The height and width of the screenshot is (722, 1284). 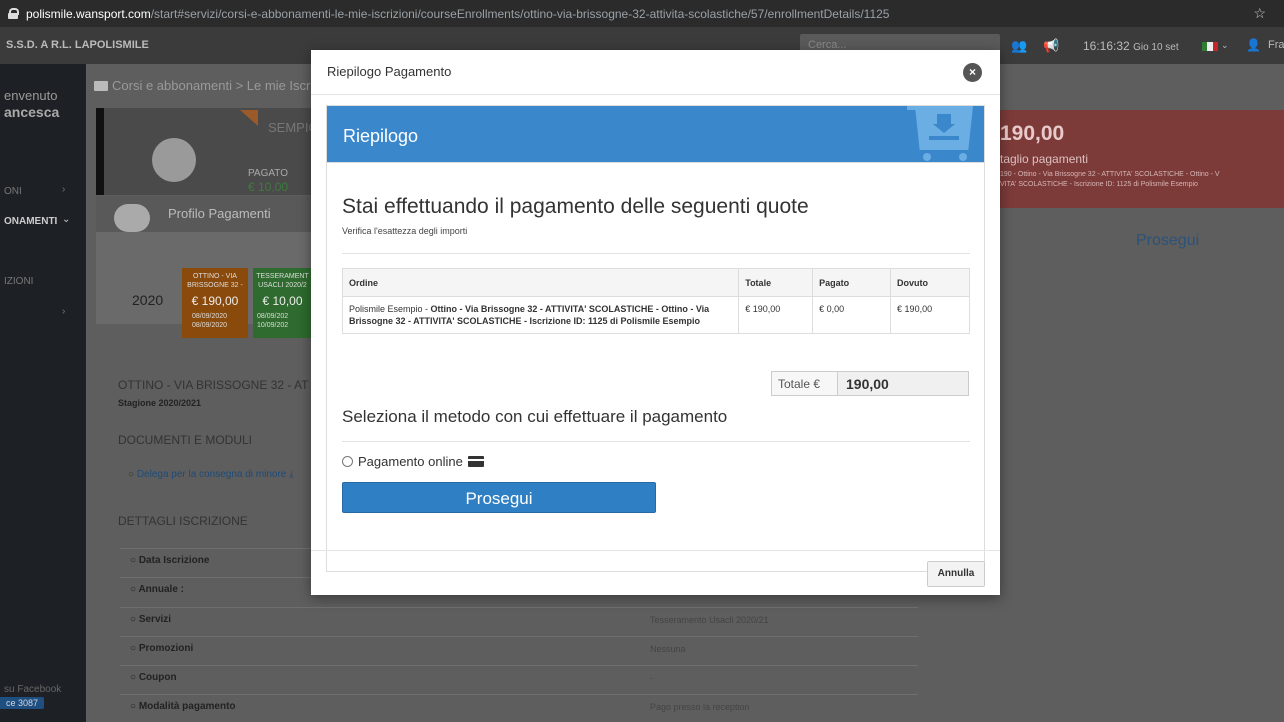 I want to click on sidebar-item-abbonamenti: ONAMENTI, so click(x=30, y=221).